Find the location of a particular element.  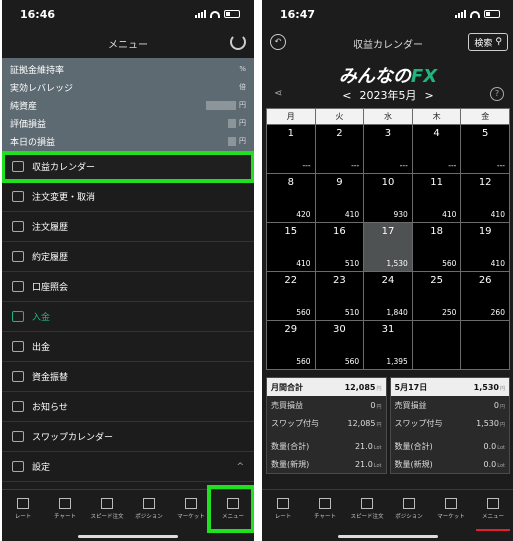

next-month-button: > is located at coordinates (429, 95).